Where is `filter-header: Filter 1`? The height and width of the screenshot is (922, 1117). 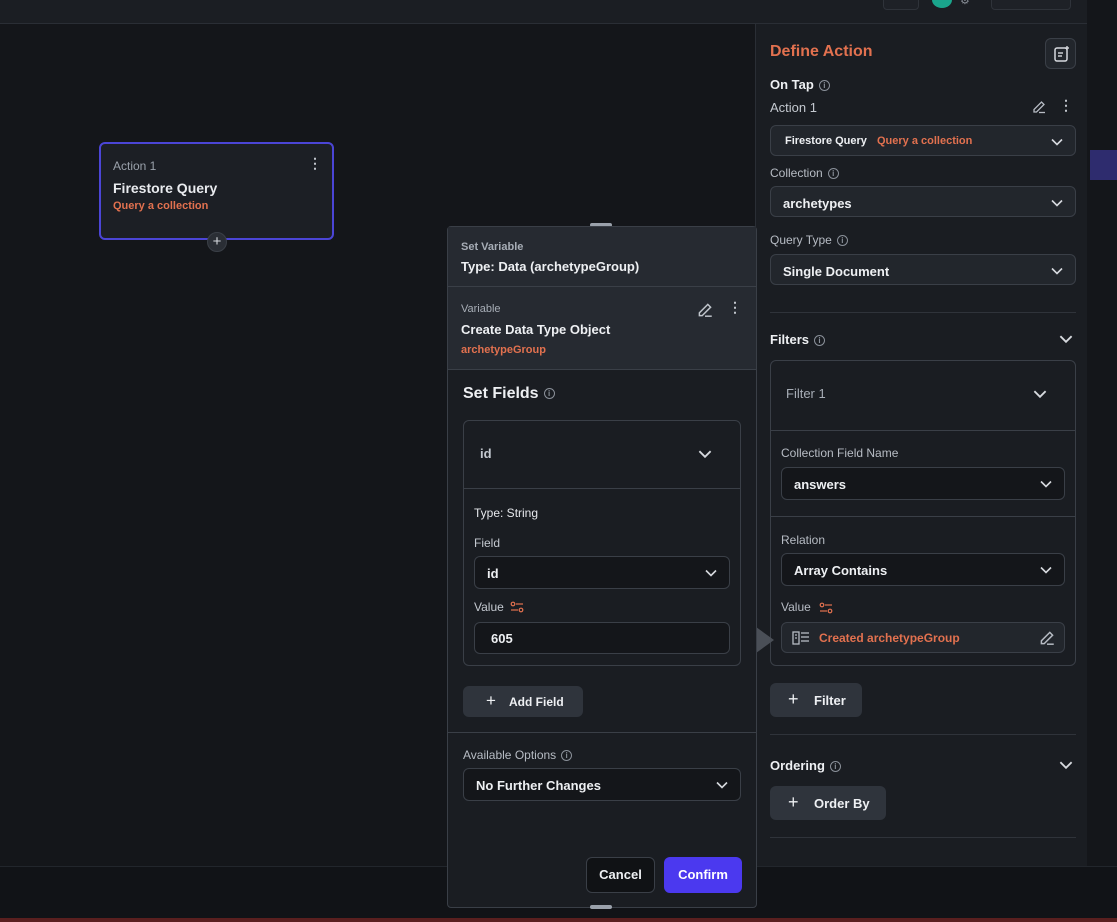 filter-header: Filter 1 is located at coordinates (923, 396).